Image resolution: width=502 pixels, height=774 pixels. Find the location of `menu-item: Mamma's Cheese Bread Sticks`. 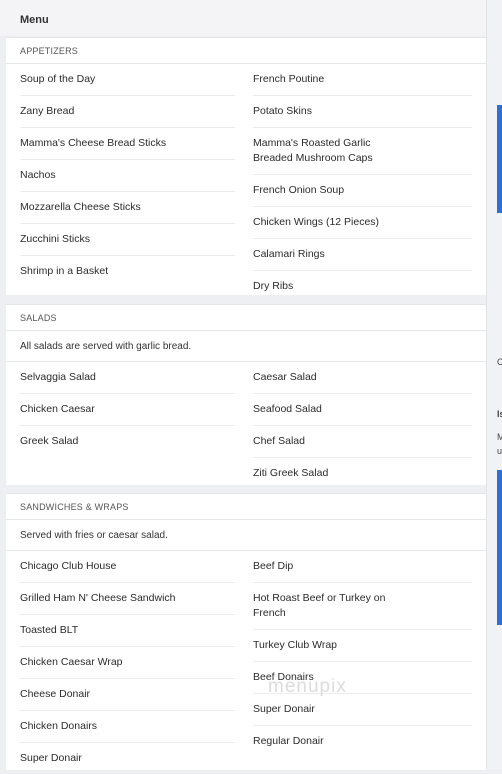

menu-item: Mamma's Cheese Bread Sticks is located at coordinates (127, 144).